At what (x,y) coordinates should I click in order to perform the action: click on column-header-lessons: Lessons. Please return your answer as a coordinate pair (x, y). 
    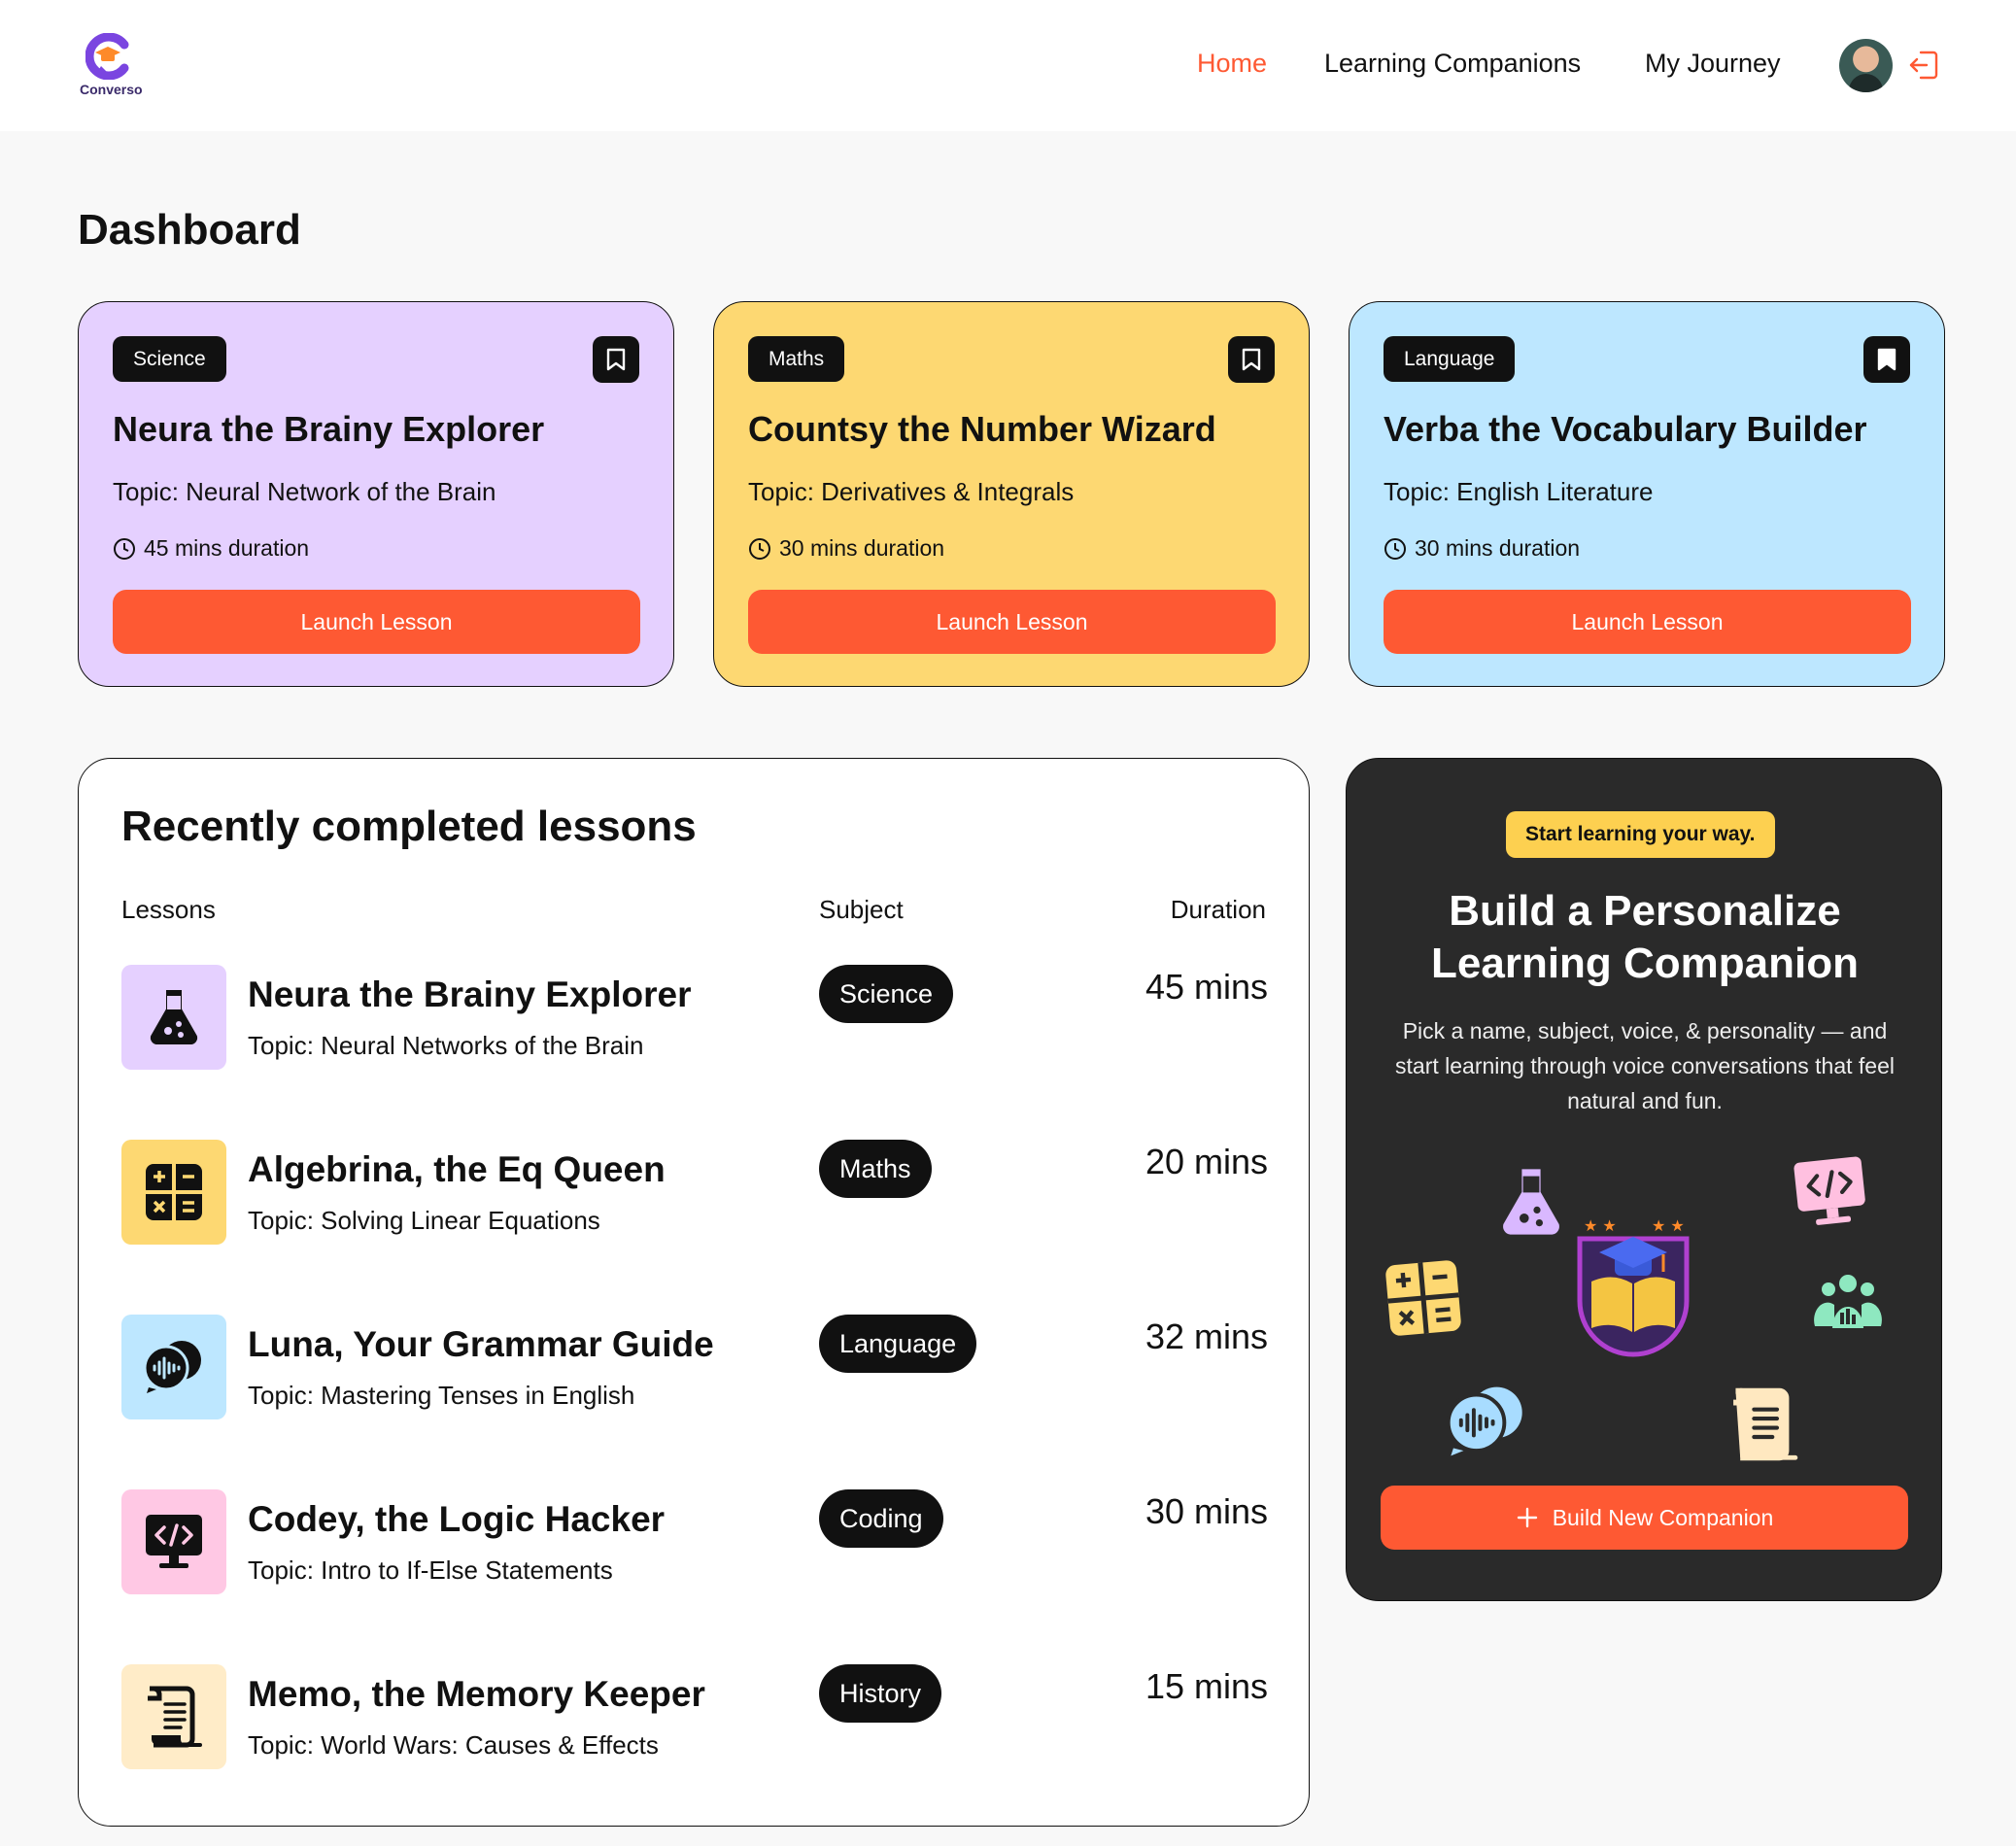
    Looking at the image, I should click on (169, 910).